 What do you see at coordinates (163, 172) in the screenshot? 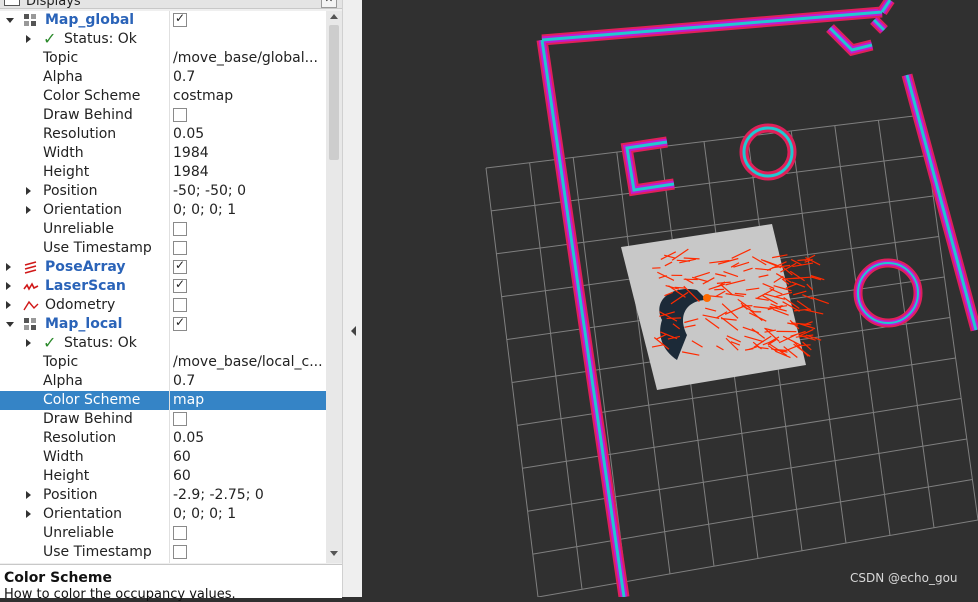
I see `tree-row-height: Height 1984` at bounding box center [163, 172].